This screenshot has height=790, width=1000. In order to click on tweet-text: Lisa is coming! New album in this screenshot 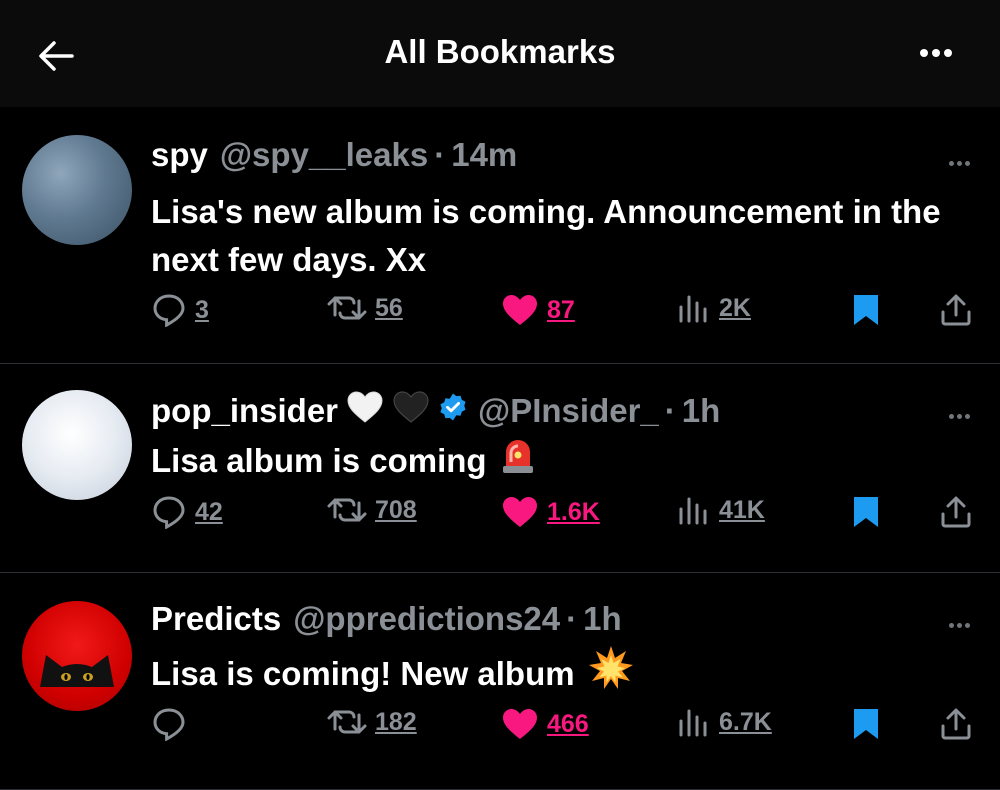, I will do `click(363, 673)`.